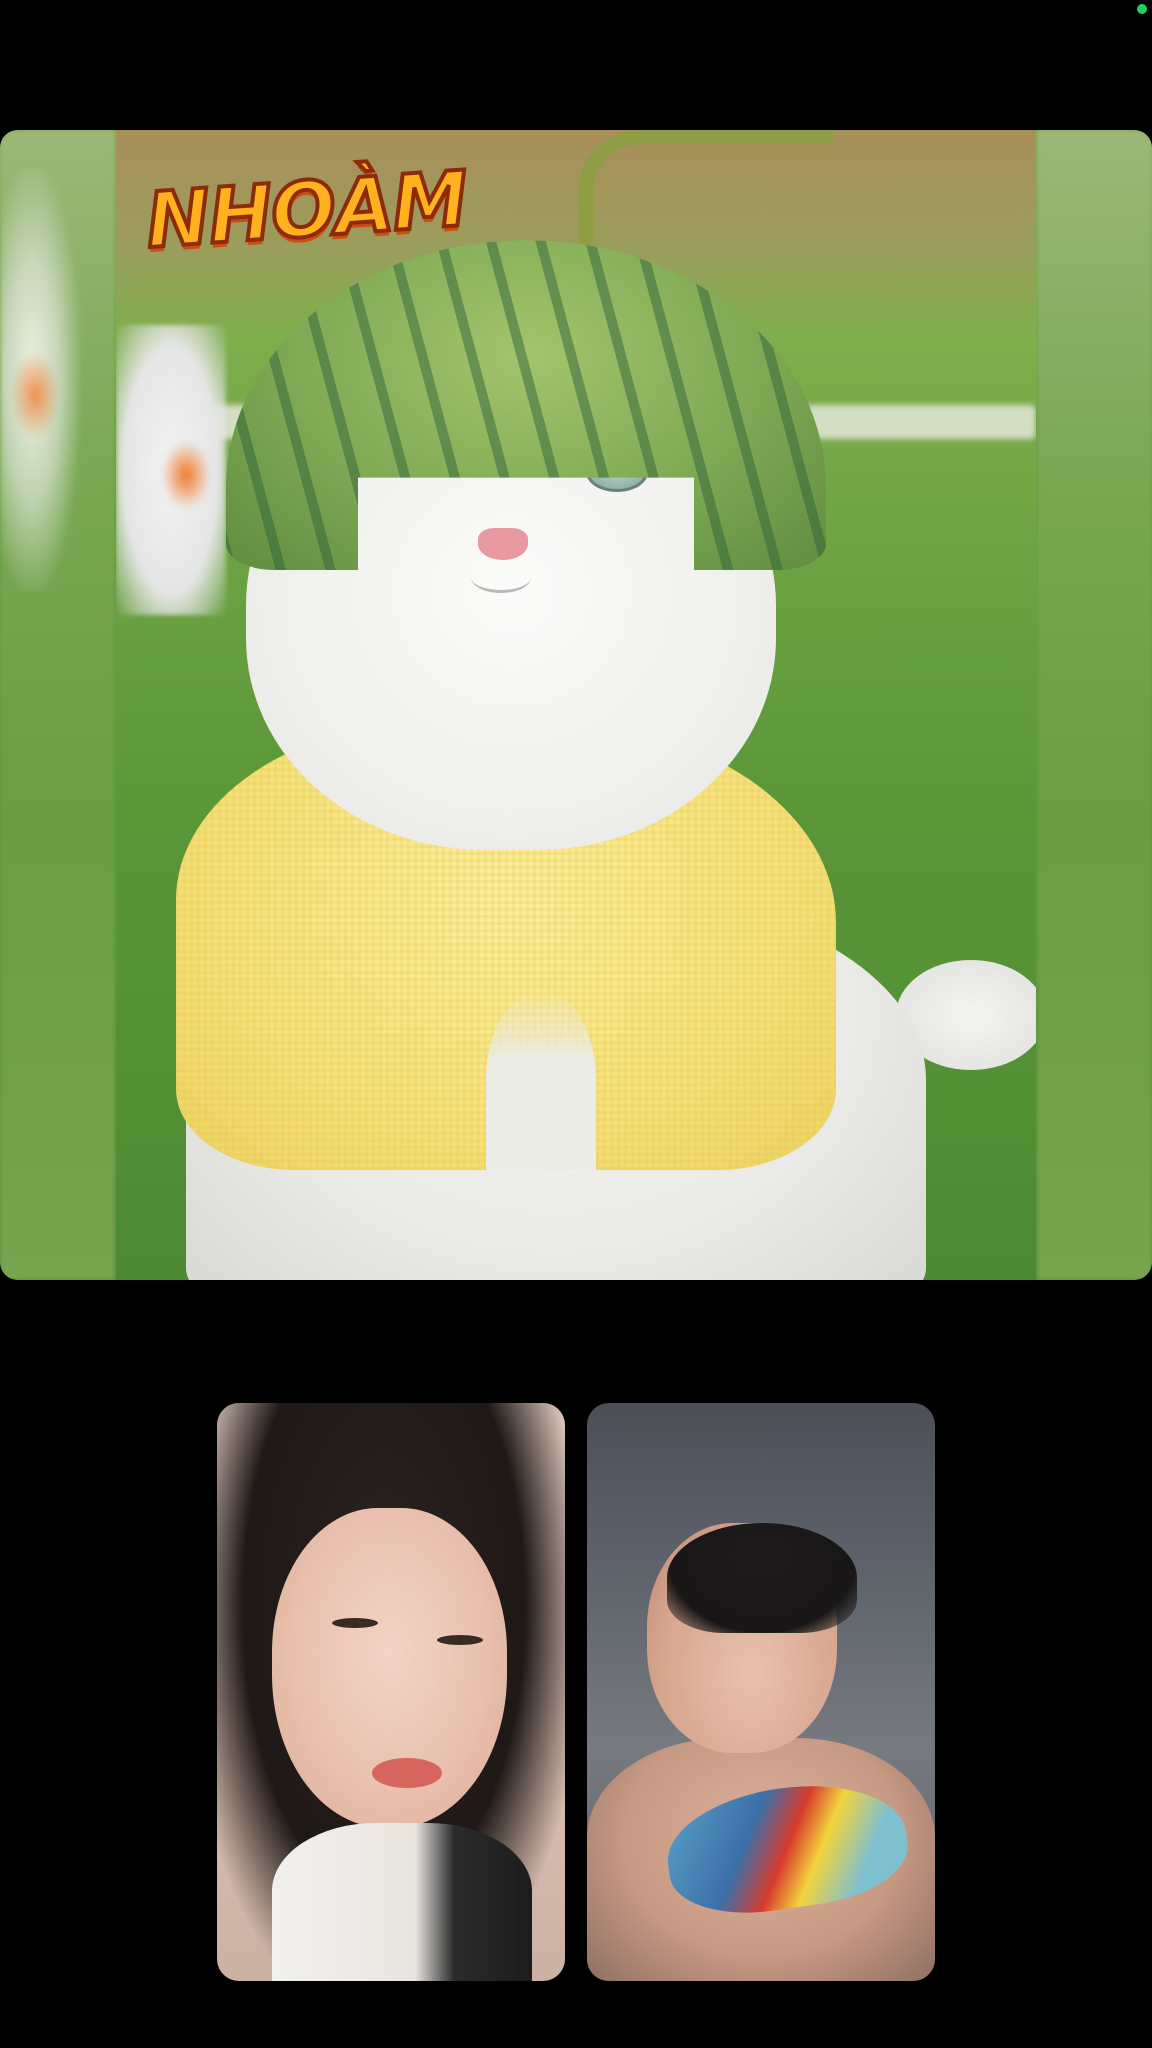 Image resolution: width=1152 pixels, height=2048 pixels. What do you see at coordinates (706, 199) in the screenshot?
I see `watermelon-stem` at bounding box center [706, 199].